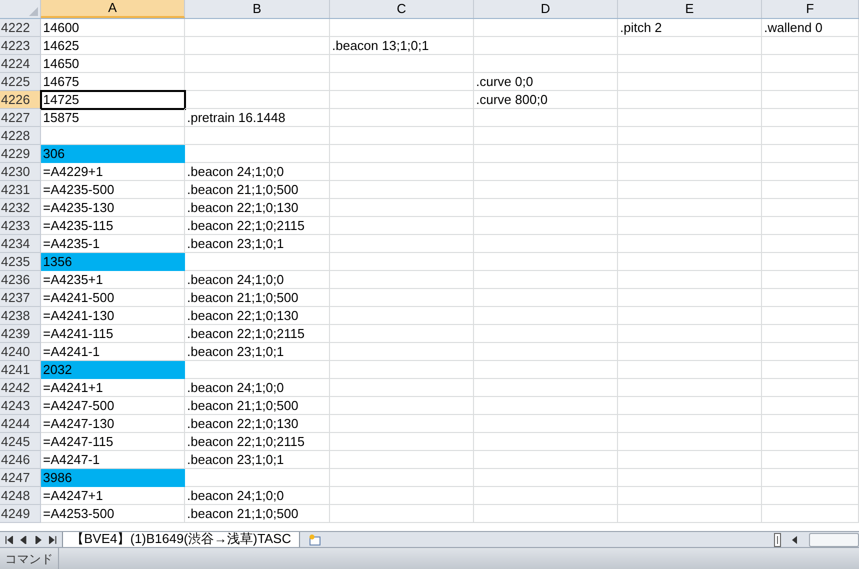 Image resolution: width=859 pixels, height=569 pixels. What do you see at coordinates (20, 280) in the screenshot?
I see `row-number: 4236` at bounding box center [20, 280].